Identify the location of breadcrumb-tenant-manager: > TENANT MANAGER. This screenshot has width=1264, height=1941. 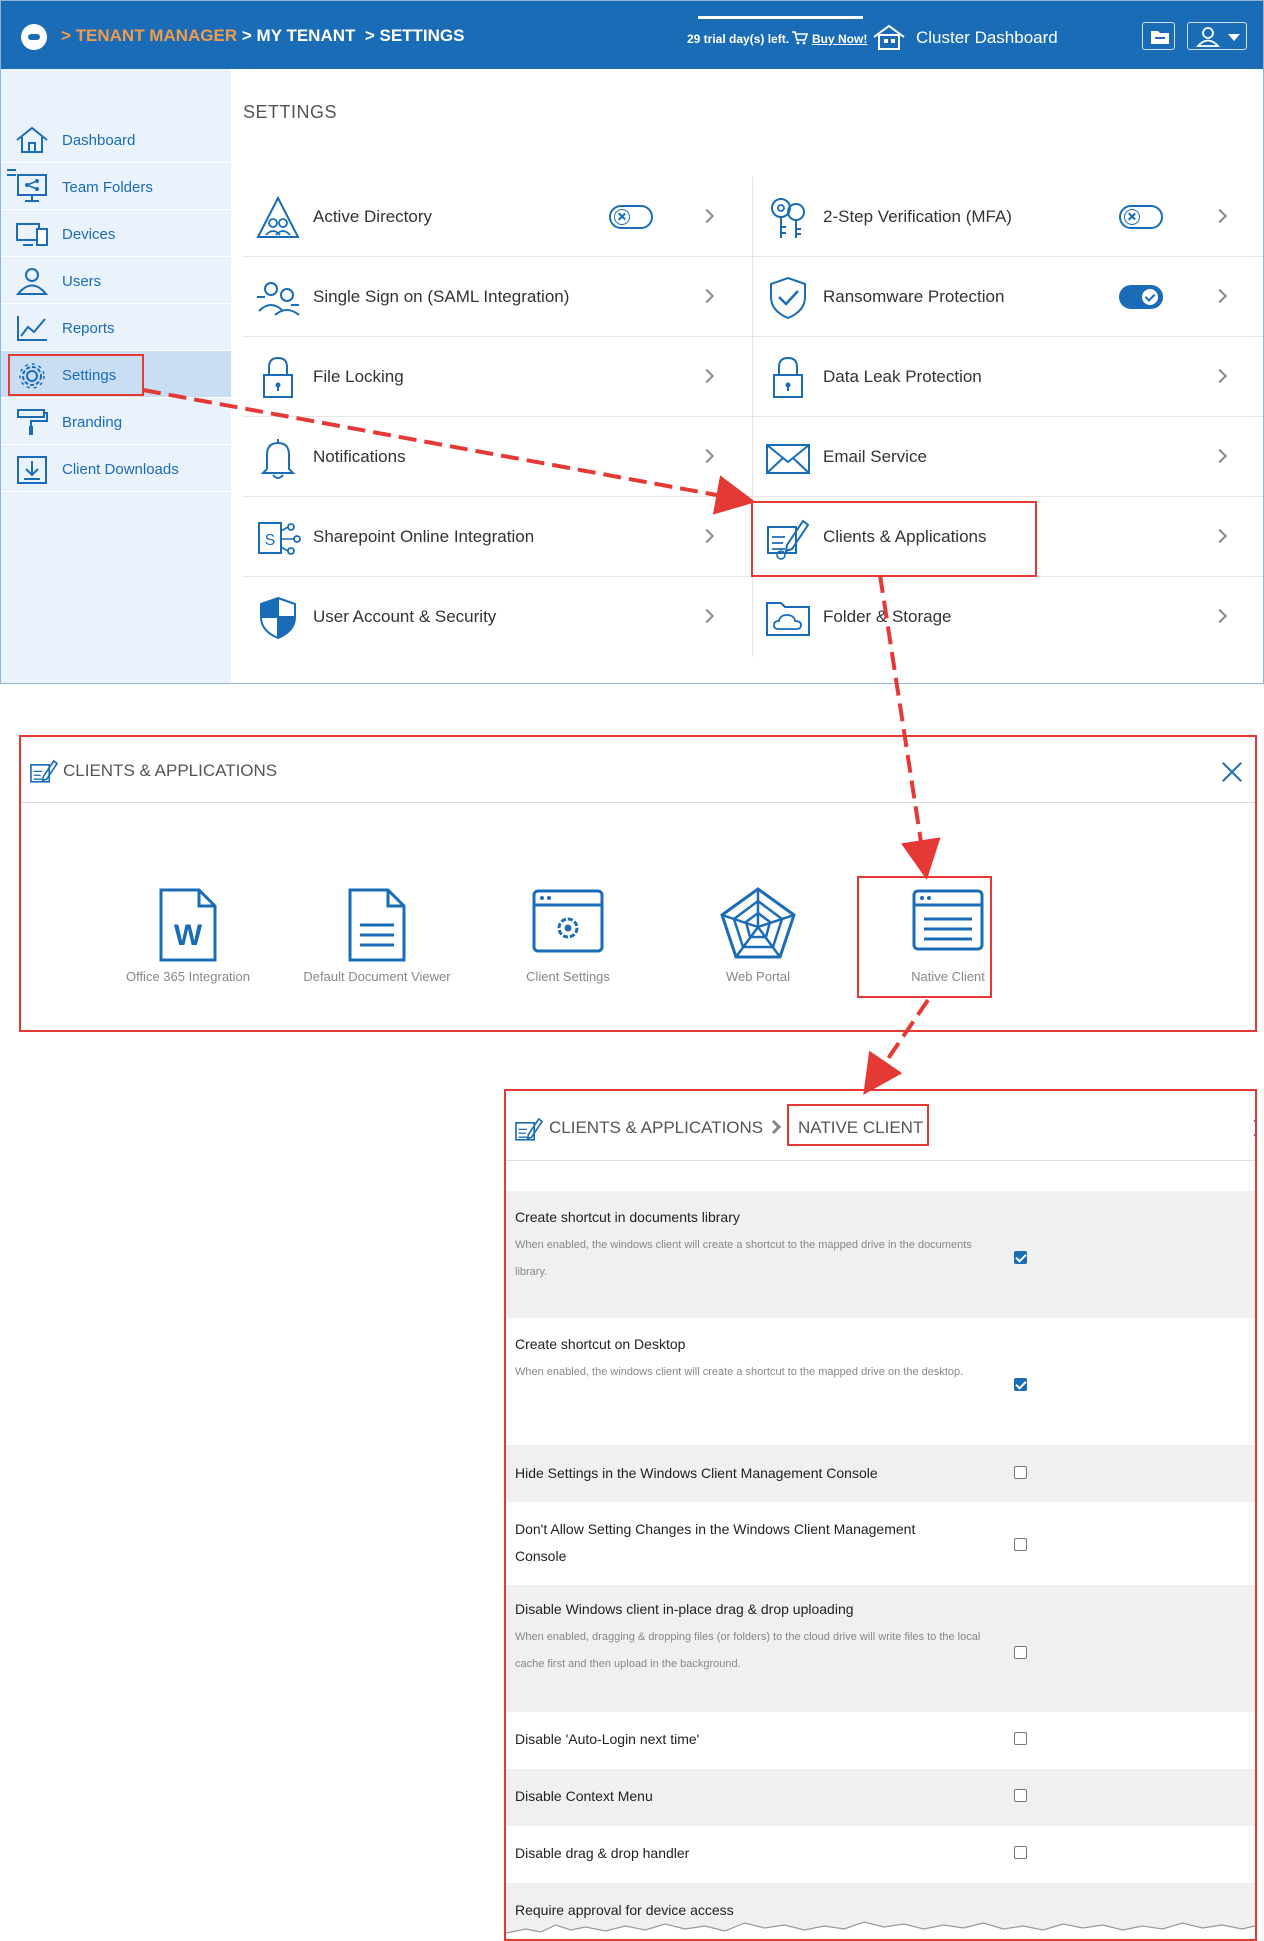
(149, 35).